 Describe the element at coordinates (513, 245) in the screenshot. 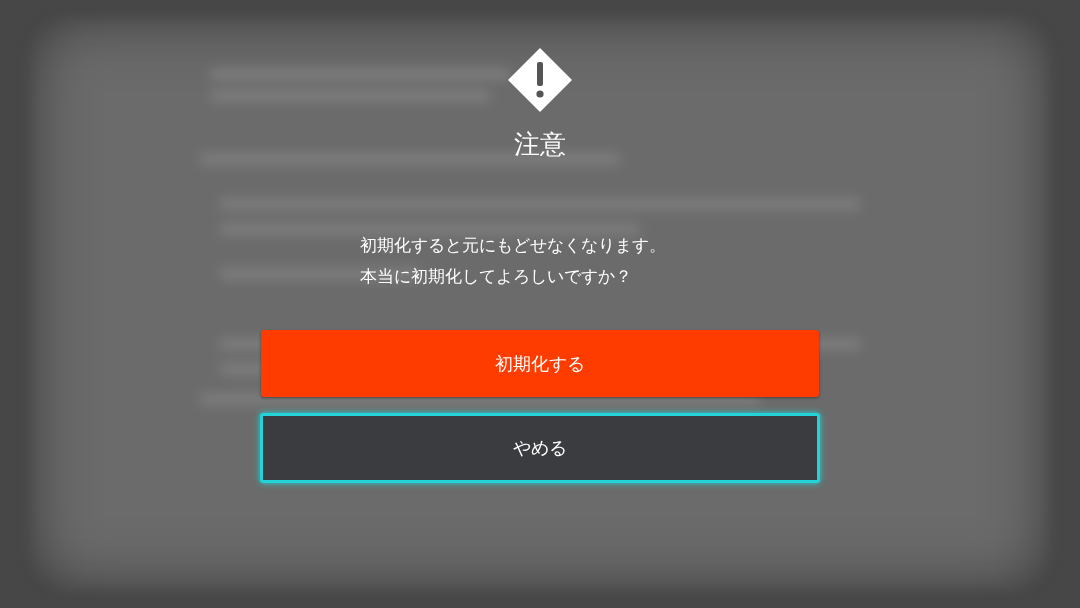

I see `dialog-message: 初期化すると元にもどせなくなります。` at that location.